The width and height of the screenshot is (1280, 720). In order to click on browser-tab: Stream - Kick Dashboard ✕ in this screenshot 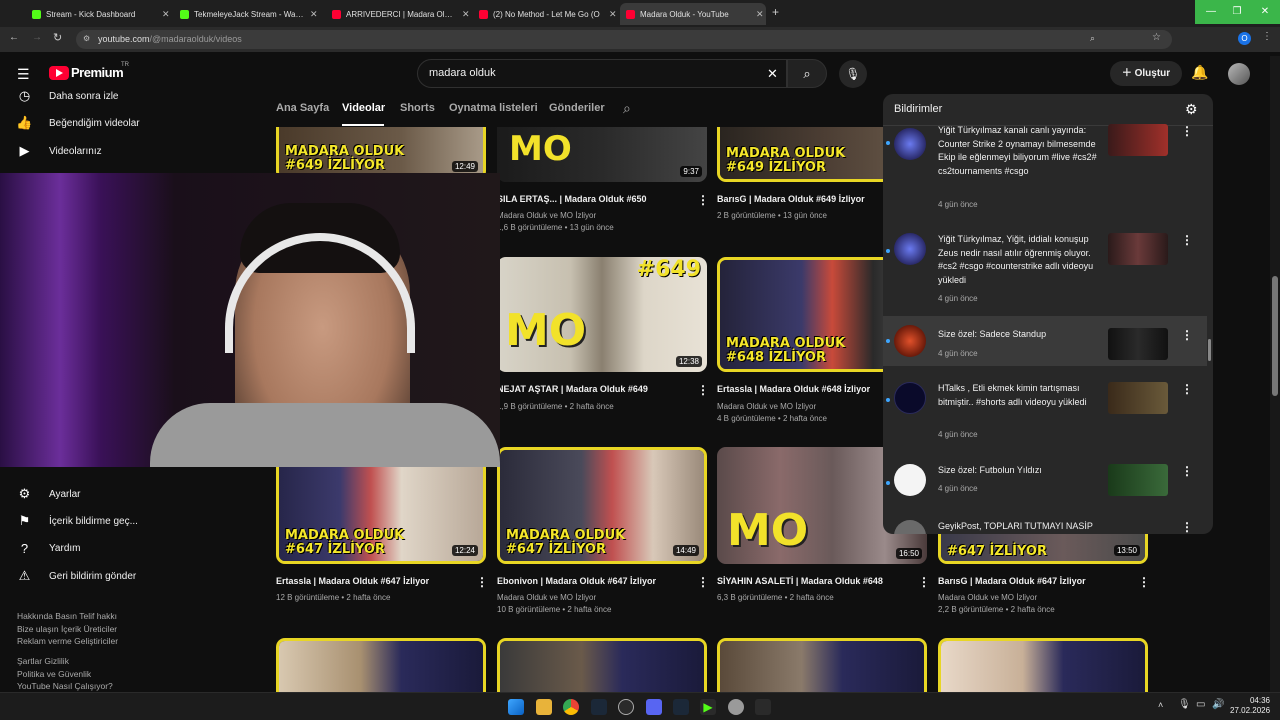, I will do `click(99, 14)`.